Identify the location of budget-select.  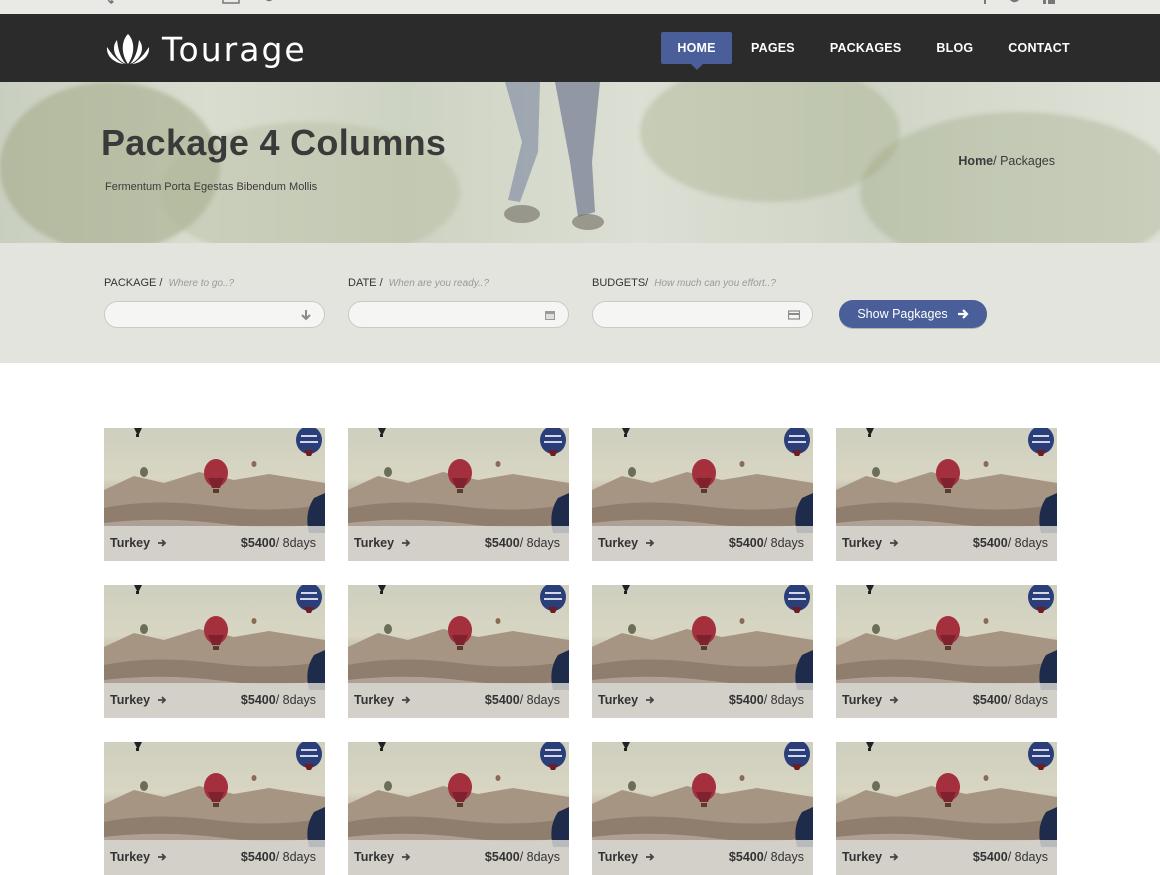
(702, 314).